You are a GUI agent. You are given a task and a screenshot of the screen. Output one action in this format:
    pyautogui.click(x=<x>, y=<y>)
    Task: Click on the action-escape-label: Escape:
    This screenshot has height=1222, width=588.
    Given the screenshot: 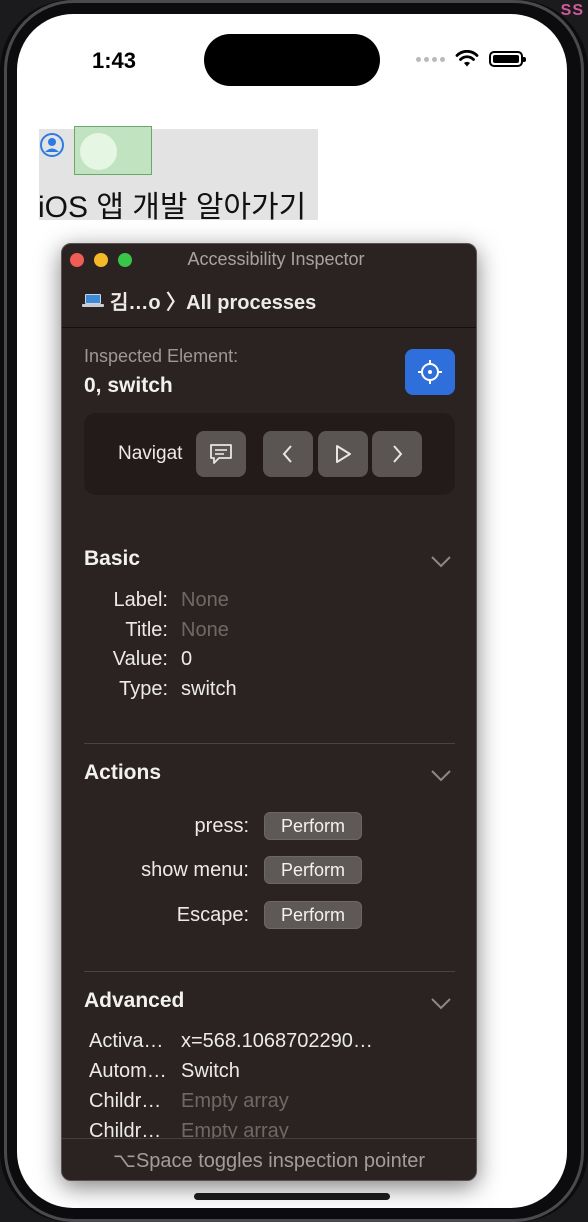 What is the action you would take?
    pyautogui.click(x=212, y=915)
    